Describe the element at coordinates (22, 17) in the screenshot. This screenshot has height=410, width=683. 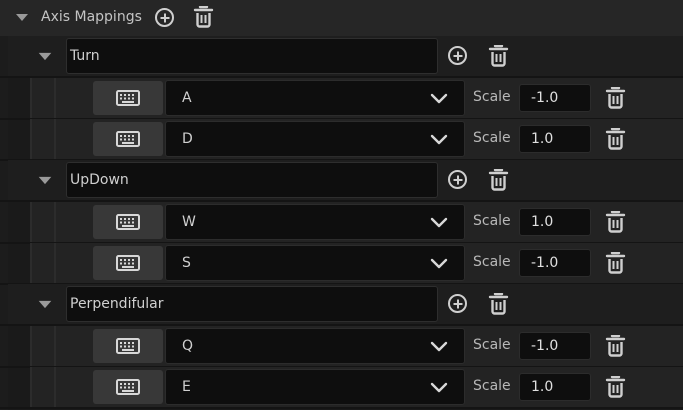
I see `collapse-axis-mappings-icon` at that location.